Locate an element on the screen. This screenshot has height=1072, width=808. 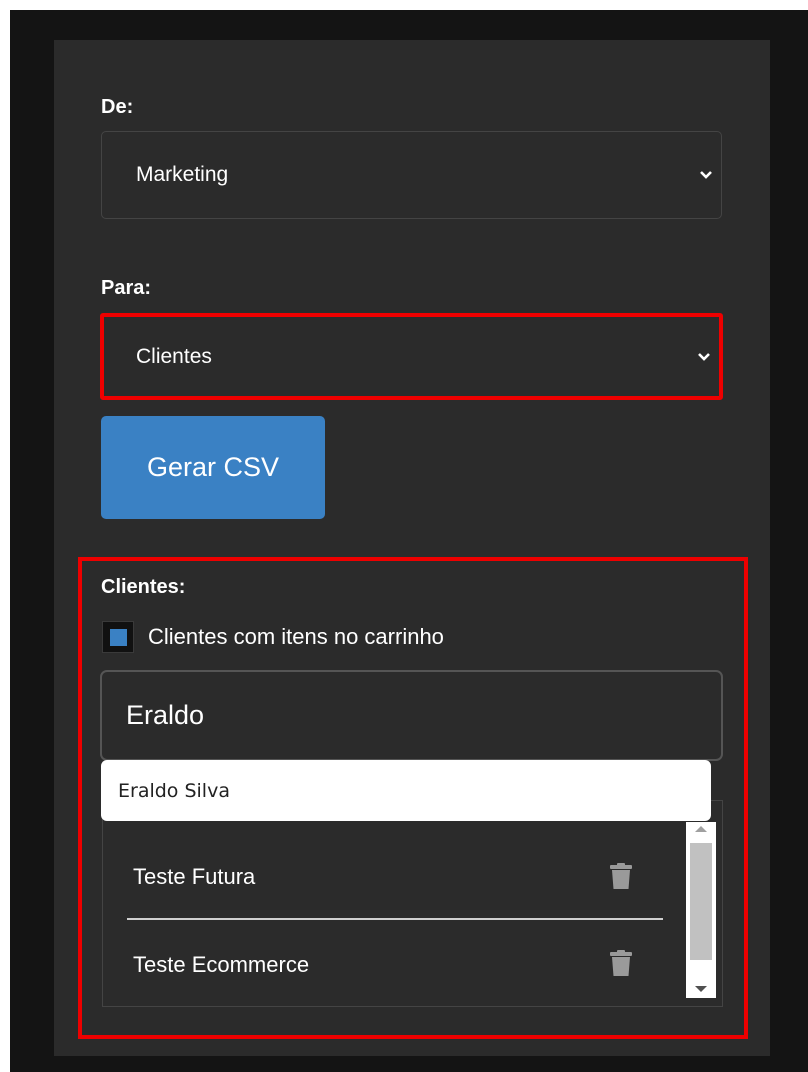
generate-csv-button: Gerar CSV is located at coordinates (213, 467).